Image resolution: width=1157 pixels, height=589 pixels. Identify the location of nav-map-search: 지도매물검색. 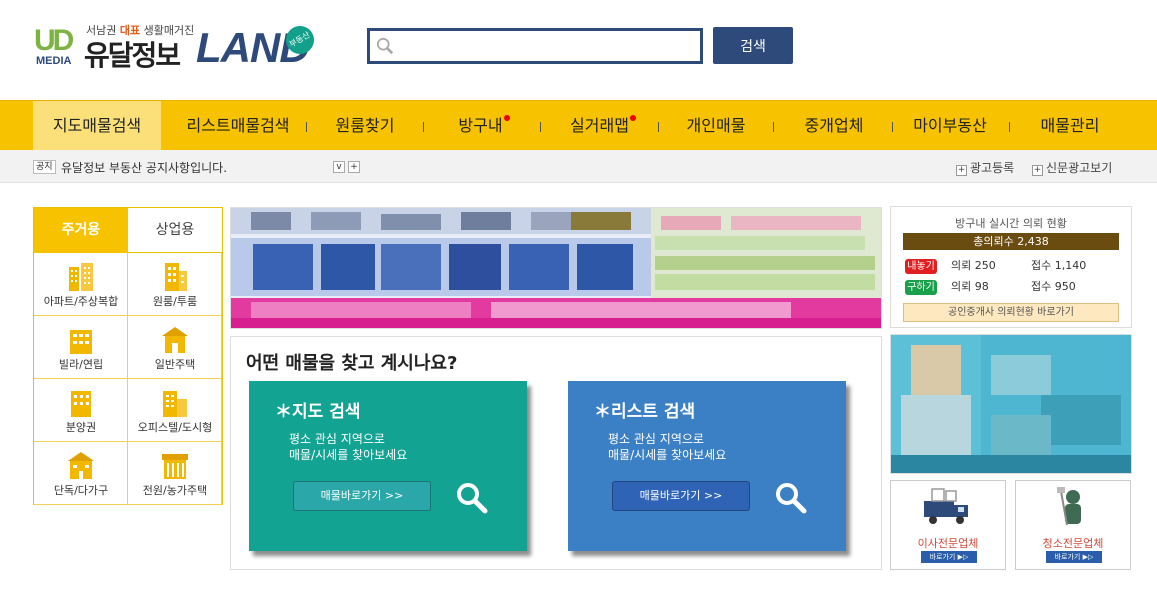
(97, 125).